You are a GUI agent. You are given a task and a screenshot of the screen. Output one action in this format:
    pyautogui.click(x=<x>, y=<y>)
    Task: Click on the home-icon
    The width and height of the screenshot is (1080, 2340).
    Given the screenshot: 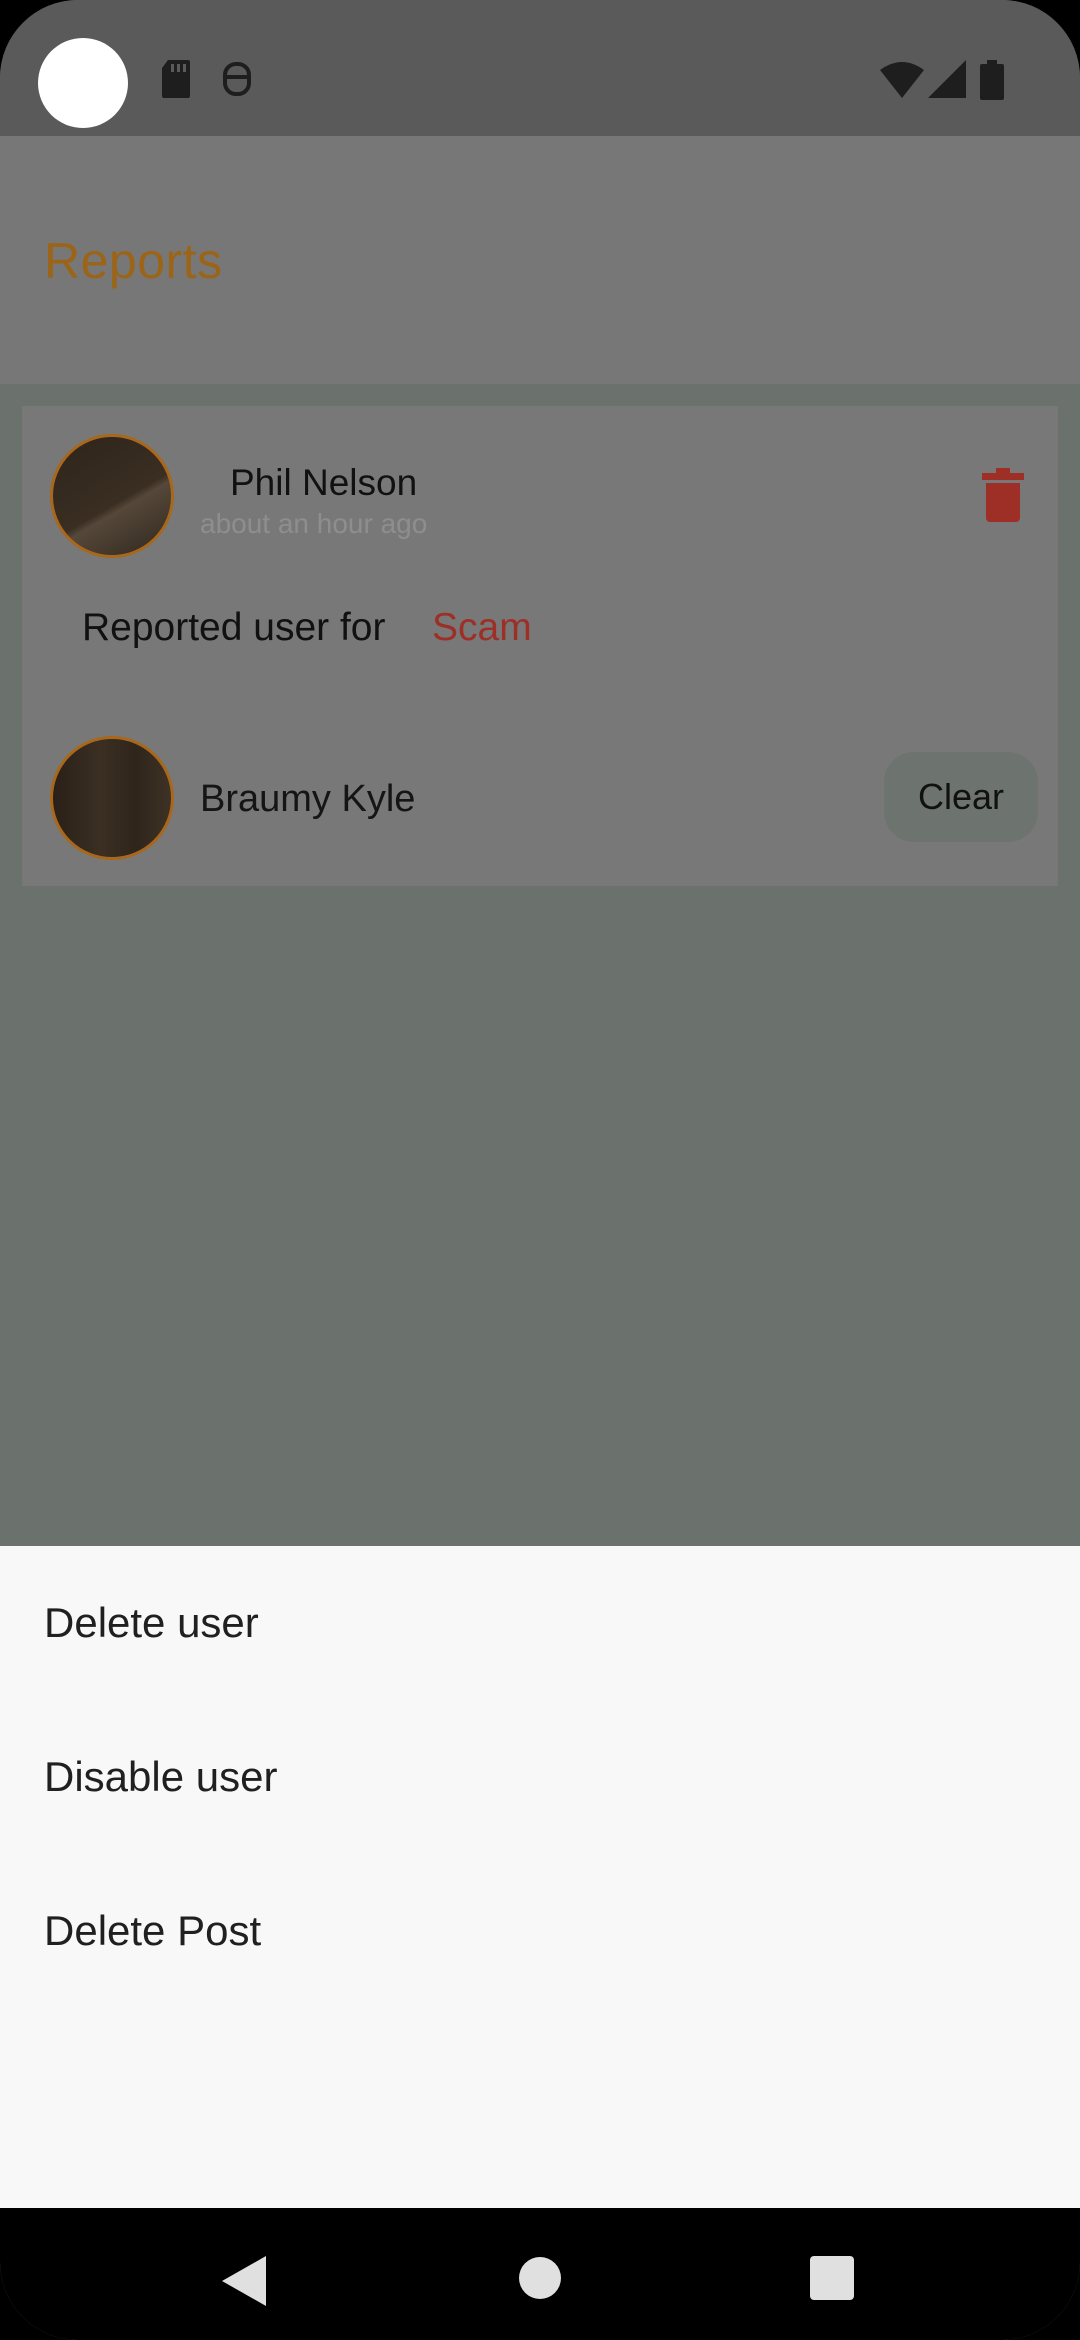 What is the action you would take?
    pyautogui.click(x=540, y=2278)
    